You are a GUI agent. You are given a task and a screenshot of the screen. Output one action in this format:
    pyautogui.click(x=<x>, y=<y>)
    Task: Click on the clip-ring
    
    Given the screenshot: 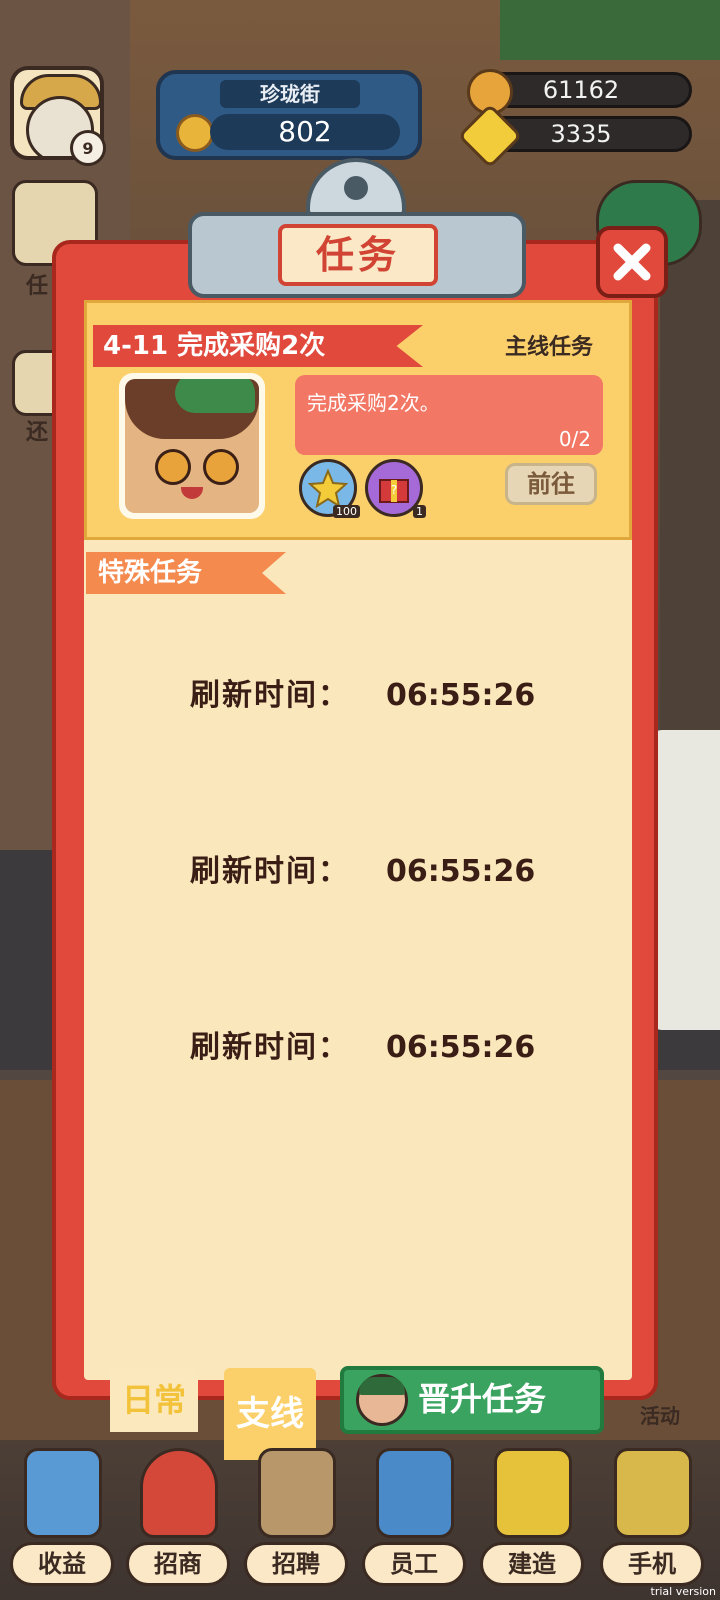 What is the action you would take?
    pyautogui.click(x=356, y=188)
    